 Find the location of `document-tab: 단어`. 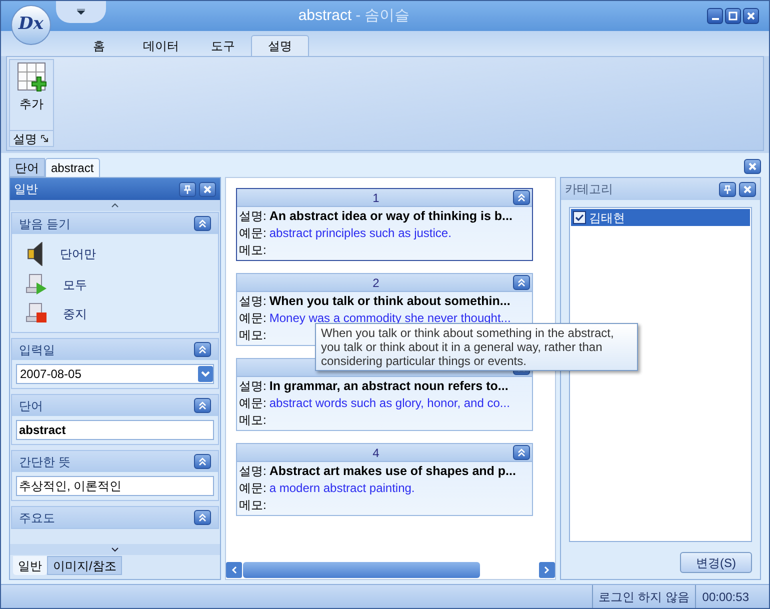

document-tab: 단어 is located at coordinates (27, 167).